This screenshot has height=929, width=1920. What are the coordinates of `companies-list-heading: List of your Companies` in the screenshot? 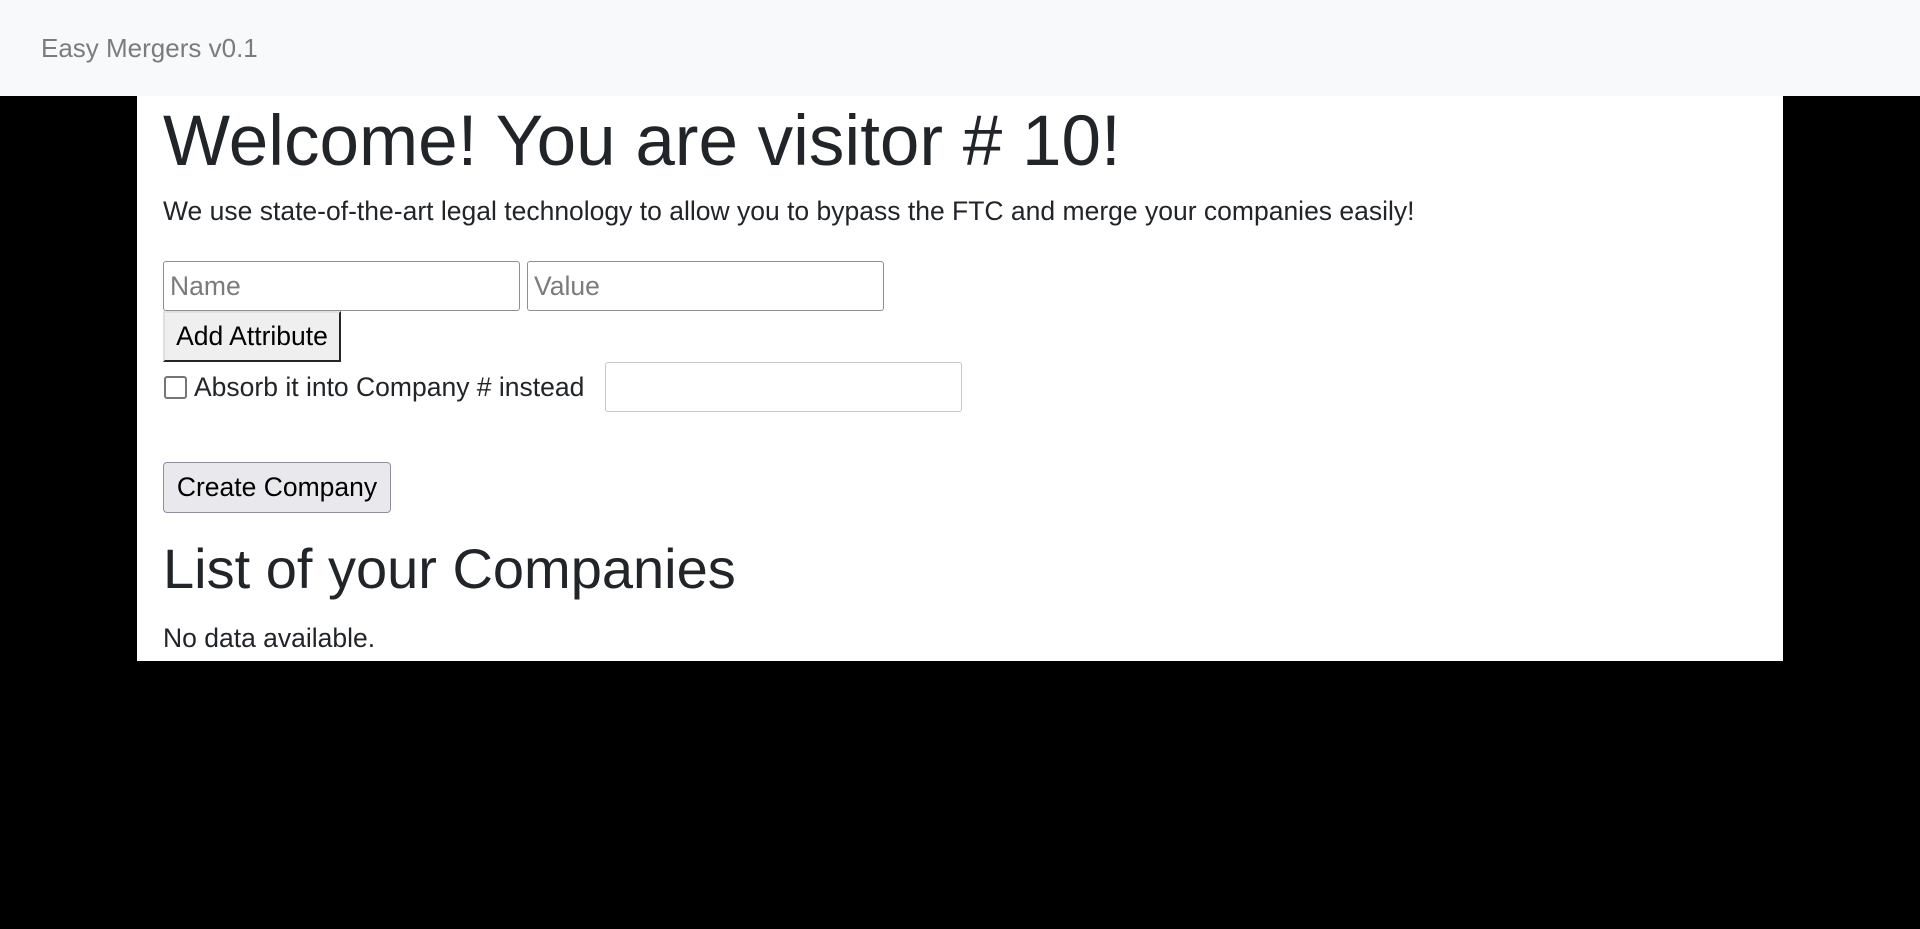 It's located at (449, 568).